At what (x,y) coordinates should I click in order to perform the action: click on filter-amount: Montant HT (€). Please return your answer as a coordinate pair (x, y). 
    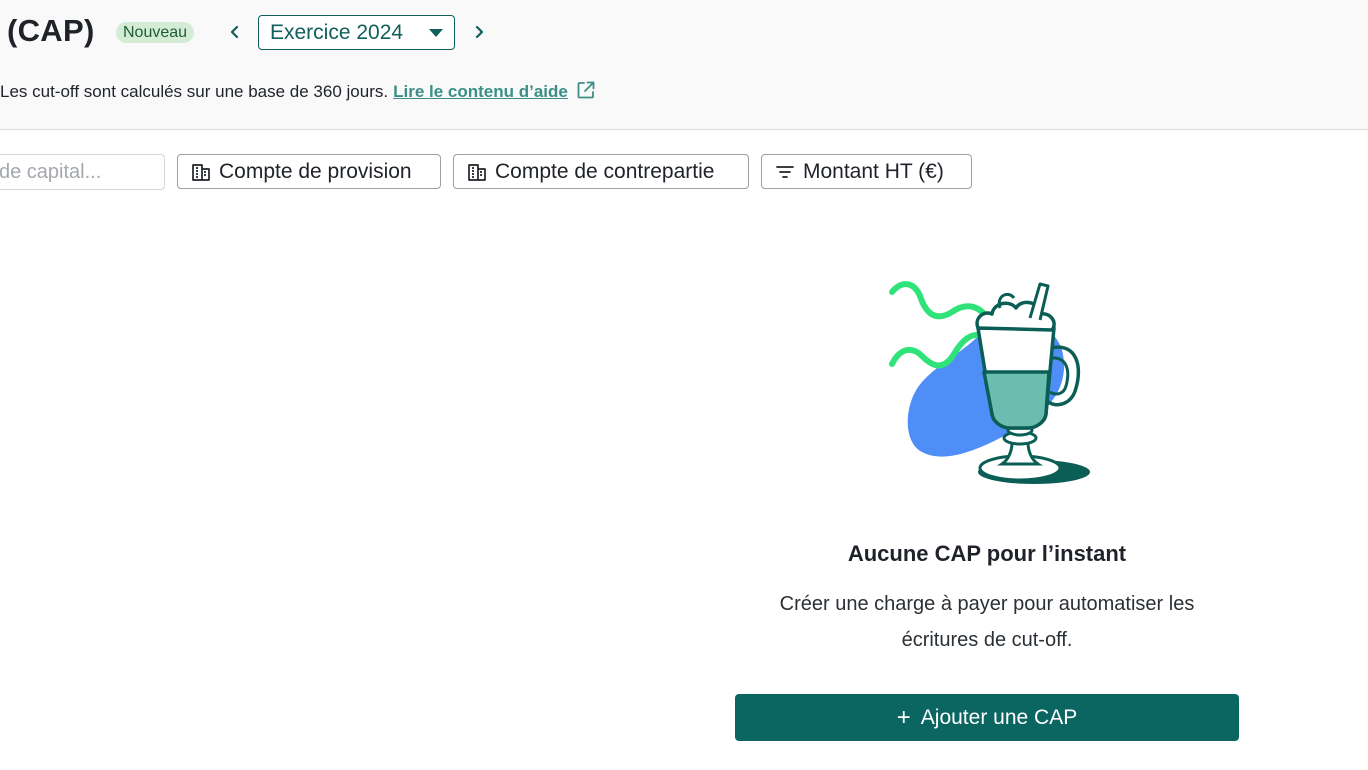
    Looking at the image, I should click on (866, 171).